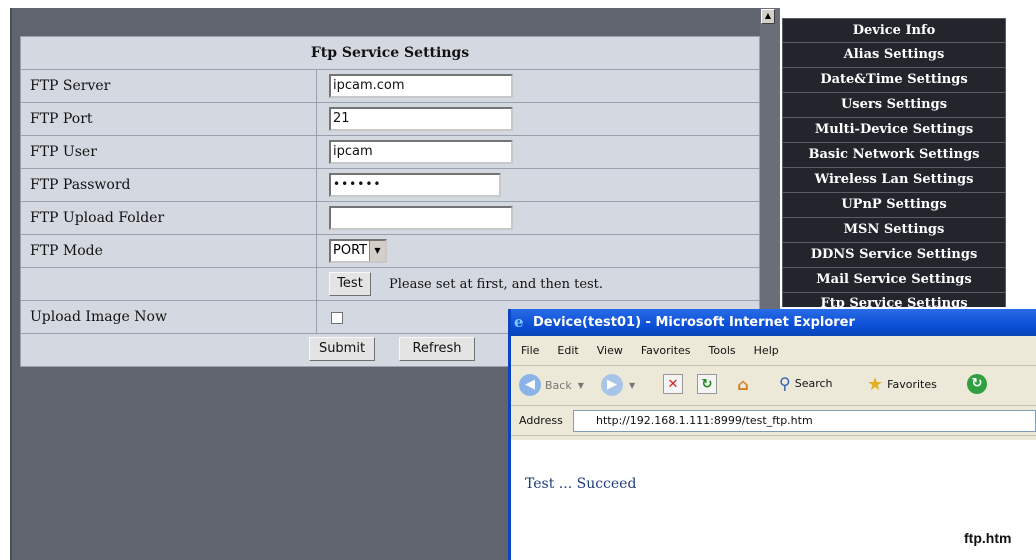  I want to click on menu-help: Help, so click(766, 350).